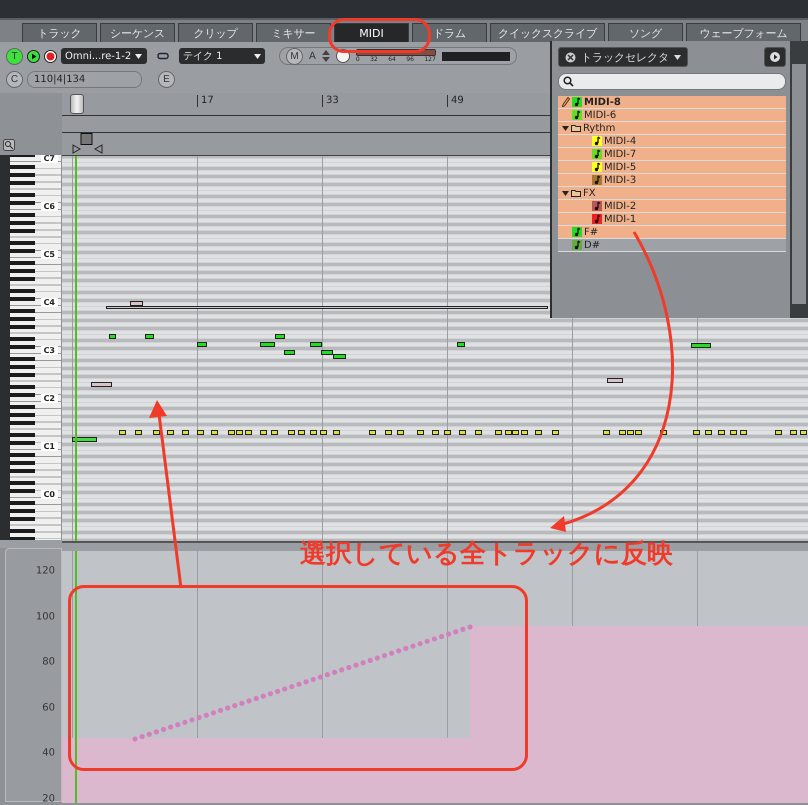 This screenshot has height=805, width=808. What do you see at coordinates (672, 232) in the screenshot?
I see `track-row: F#` at bounding box center [672, 232].